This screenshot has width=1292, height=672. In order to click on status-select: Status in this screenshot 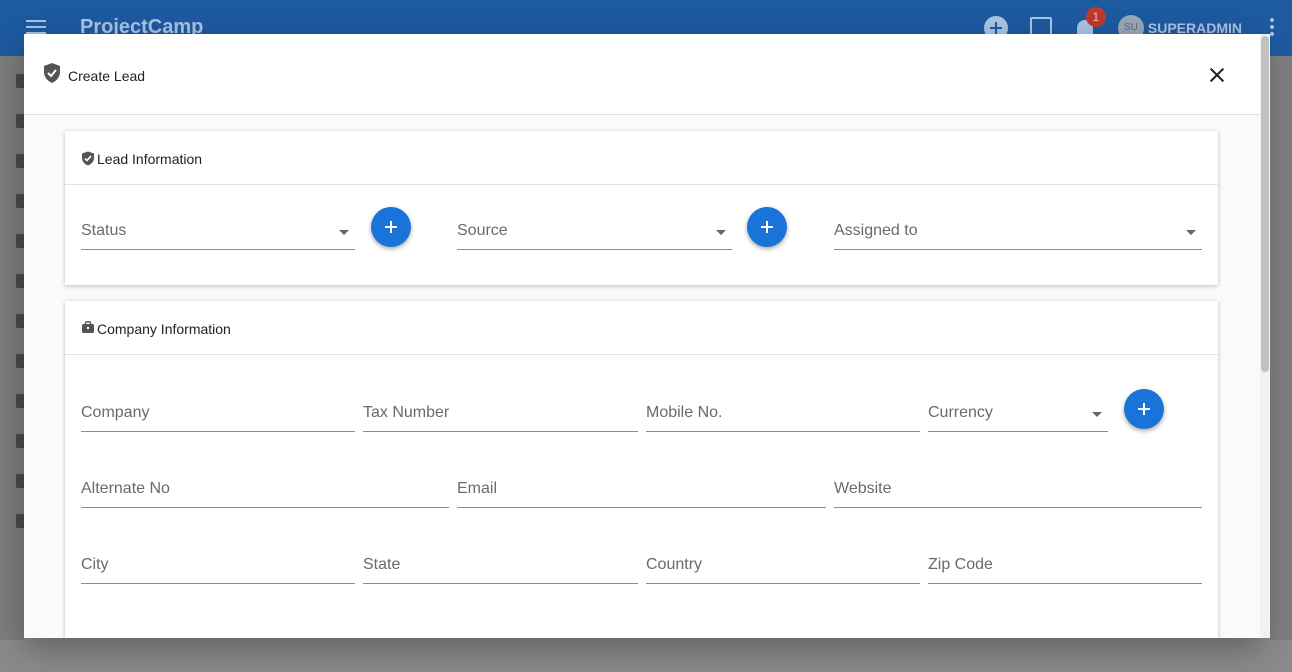, I will do `click(218, 232)`.